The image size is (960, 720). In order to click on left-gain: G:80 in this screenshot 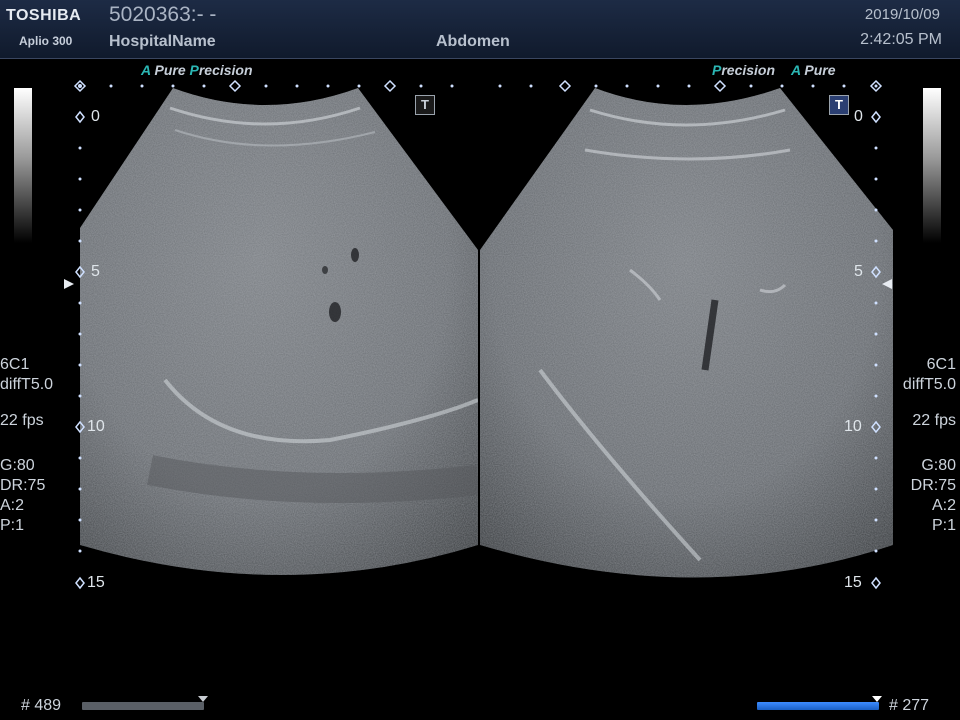, I will do `click(17, 465)`.